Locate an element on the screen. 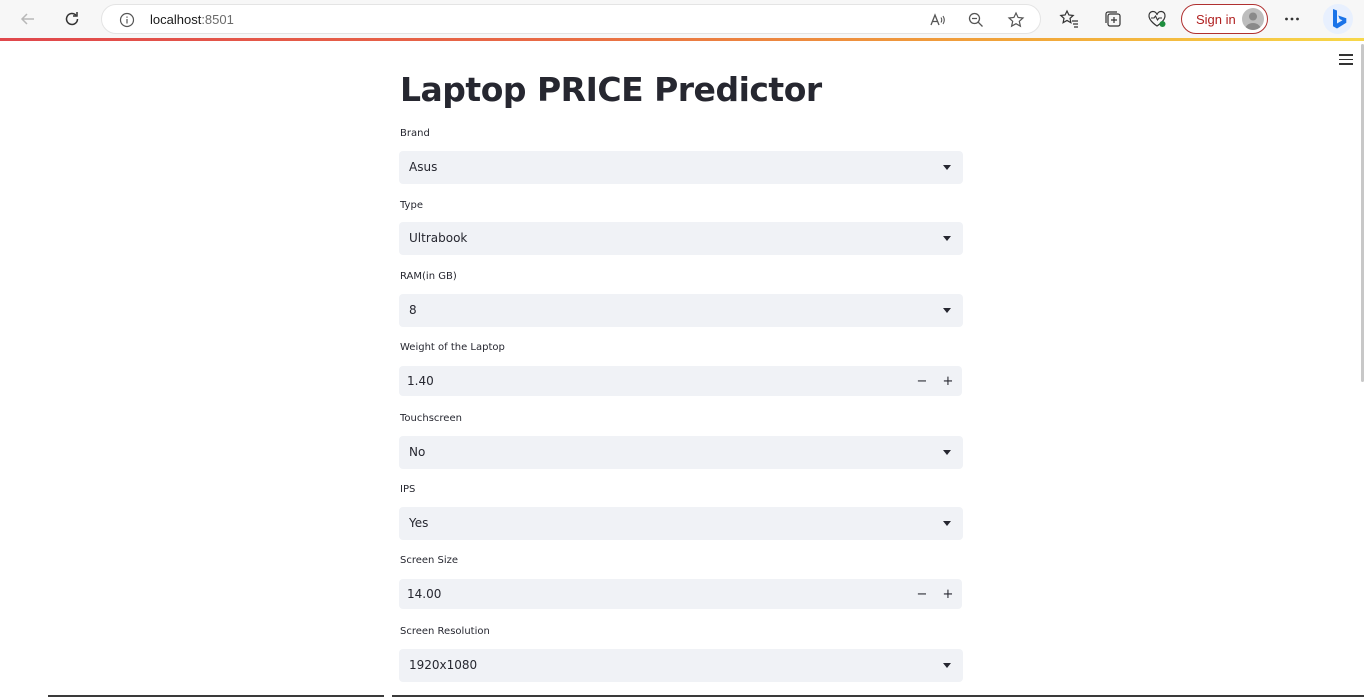 Image resolution: width=1364 pixels, height=697 pixels. sign-in-label: Sign in is located at coordinates (1216, 19).